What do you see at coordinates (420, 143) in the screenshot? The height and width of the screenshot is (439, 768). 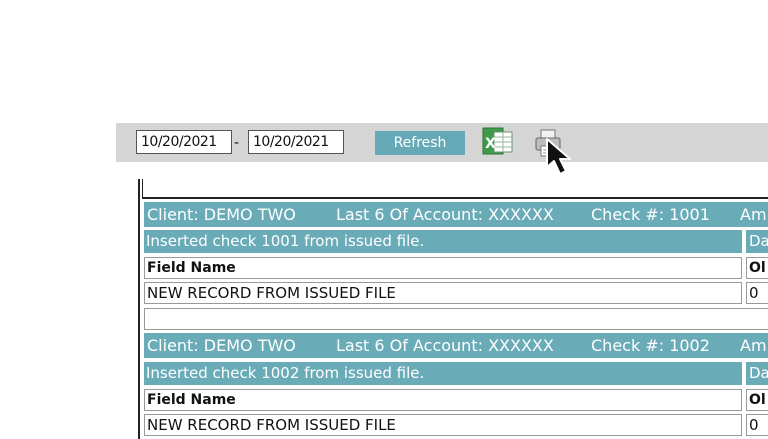 I see `refresh-button: Refresh` at bounding box center [420, 143].